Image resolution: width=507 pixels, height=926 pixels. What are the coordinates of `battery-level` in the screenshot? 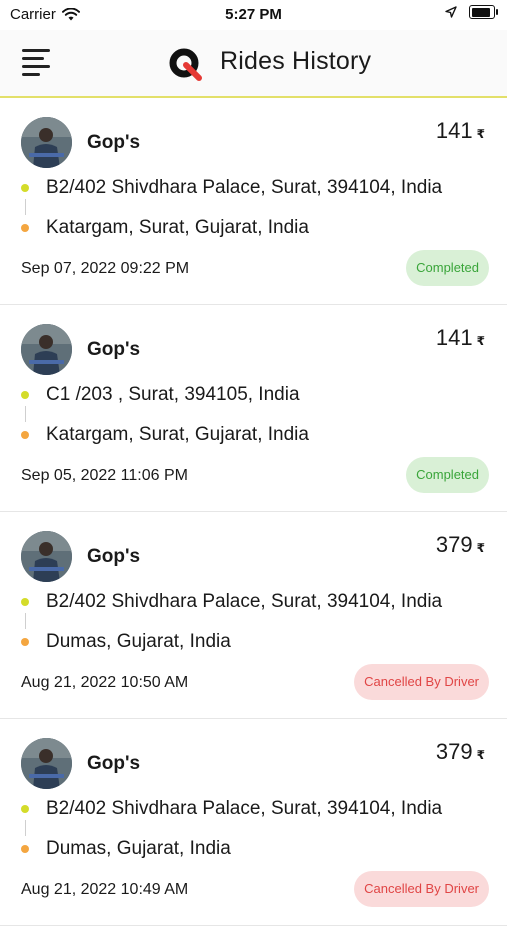 It's located at (480, 12).